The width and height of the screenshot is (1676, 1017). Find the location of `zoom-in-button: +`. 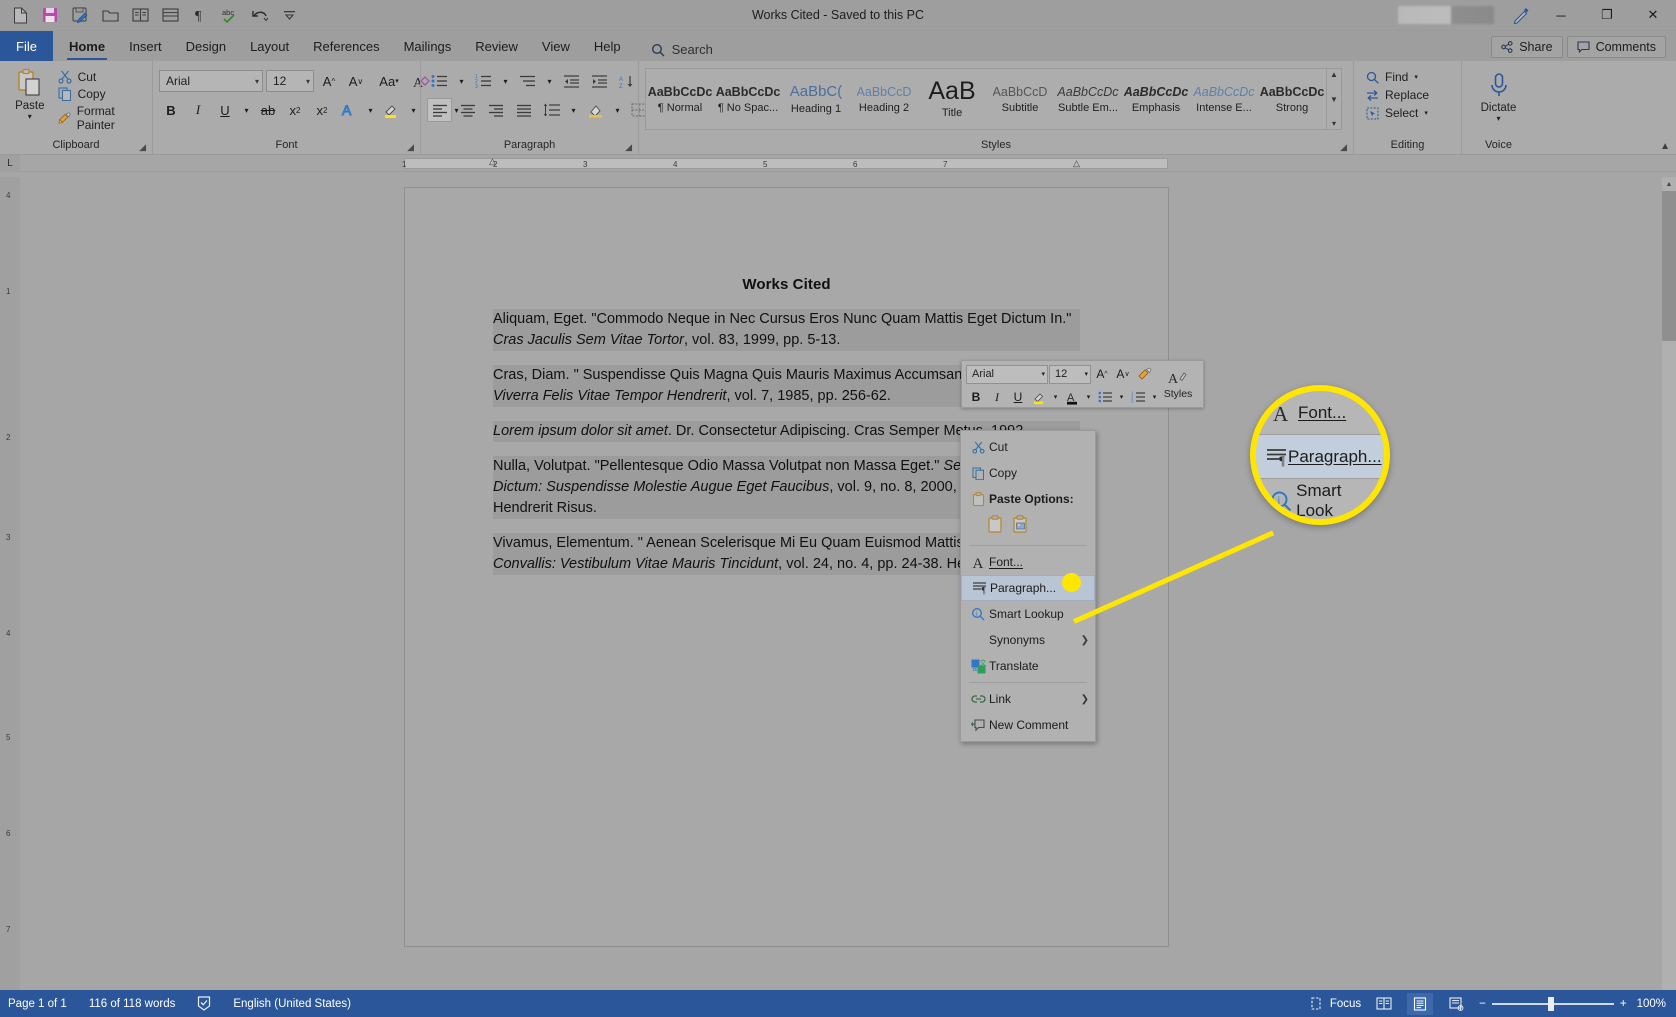

zoom-in-button: + is located at coordinates (1623, 1004).